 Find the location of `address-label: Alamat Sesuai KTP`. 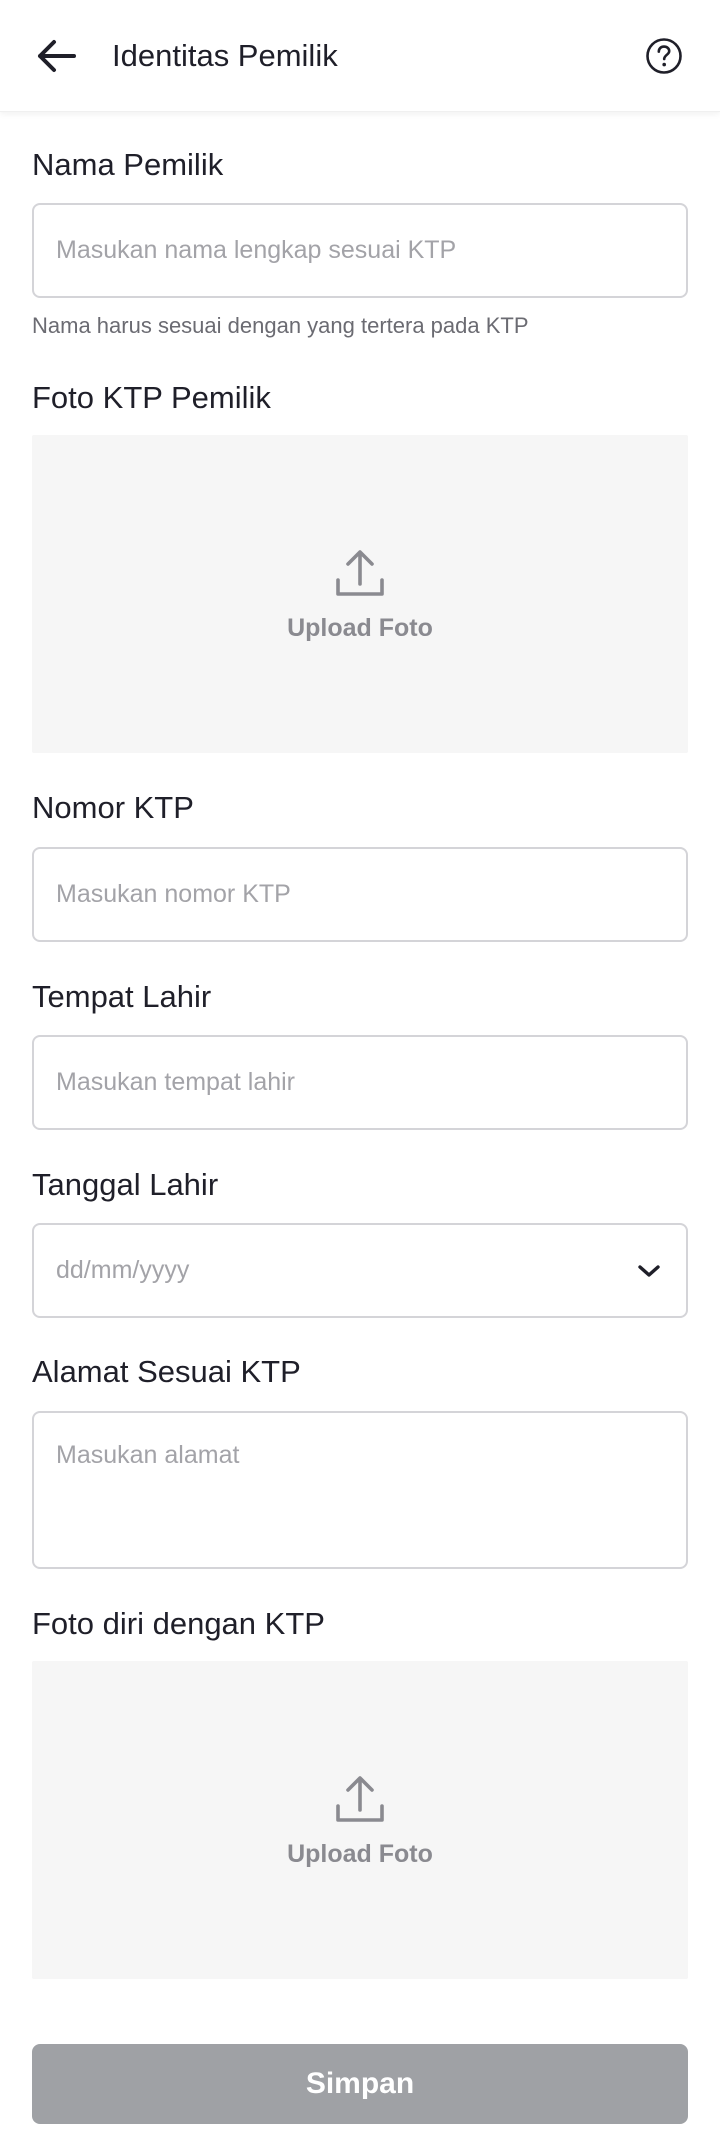

address-label: Alamat Sesuai KTP is located at coordinates (166, 1371).